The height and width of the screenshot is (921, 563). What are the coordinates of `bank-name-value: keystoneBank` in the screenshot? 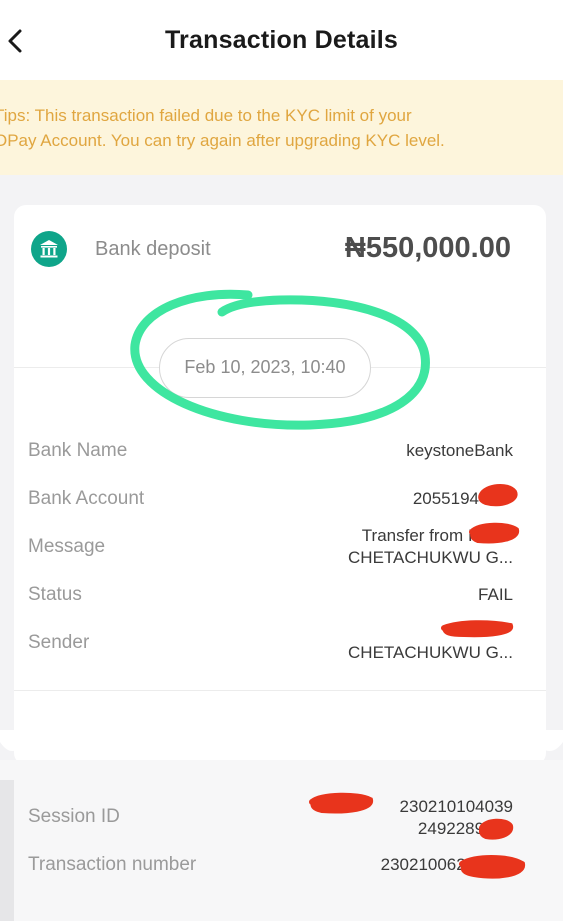 It's located at (459, 450).